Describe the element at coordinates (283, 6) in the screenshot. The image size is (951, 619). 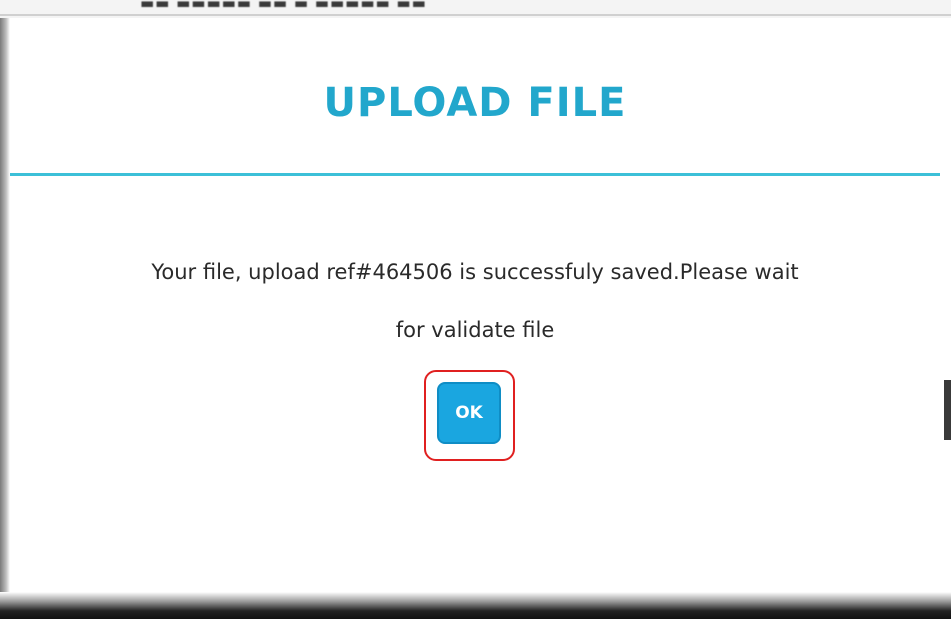
I see `background-page-text: ▬▬ ▬▬▬▬▬ ▬▬ ▬ ▬▬▬▬▬ ▬▬` at that location.